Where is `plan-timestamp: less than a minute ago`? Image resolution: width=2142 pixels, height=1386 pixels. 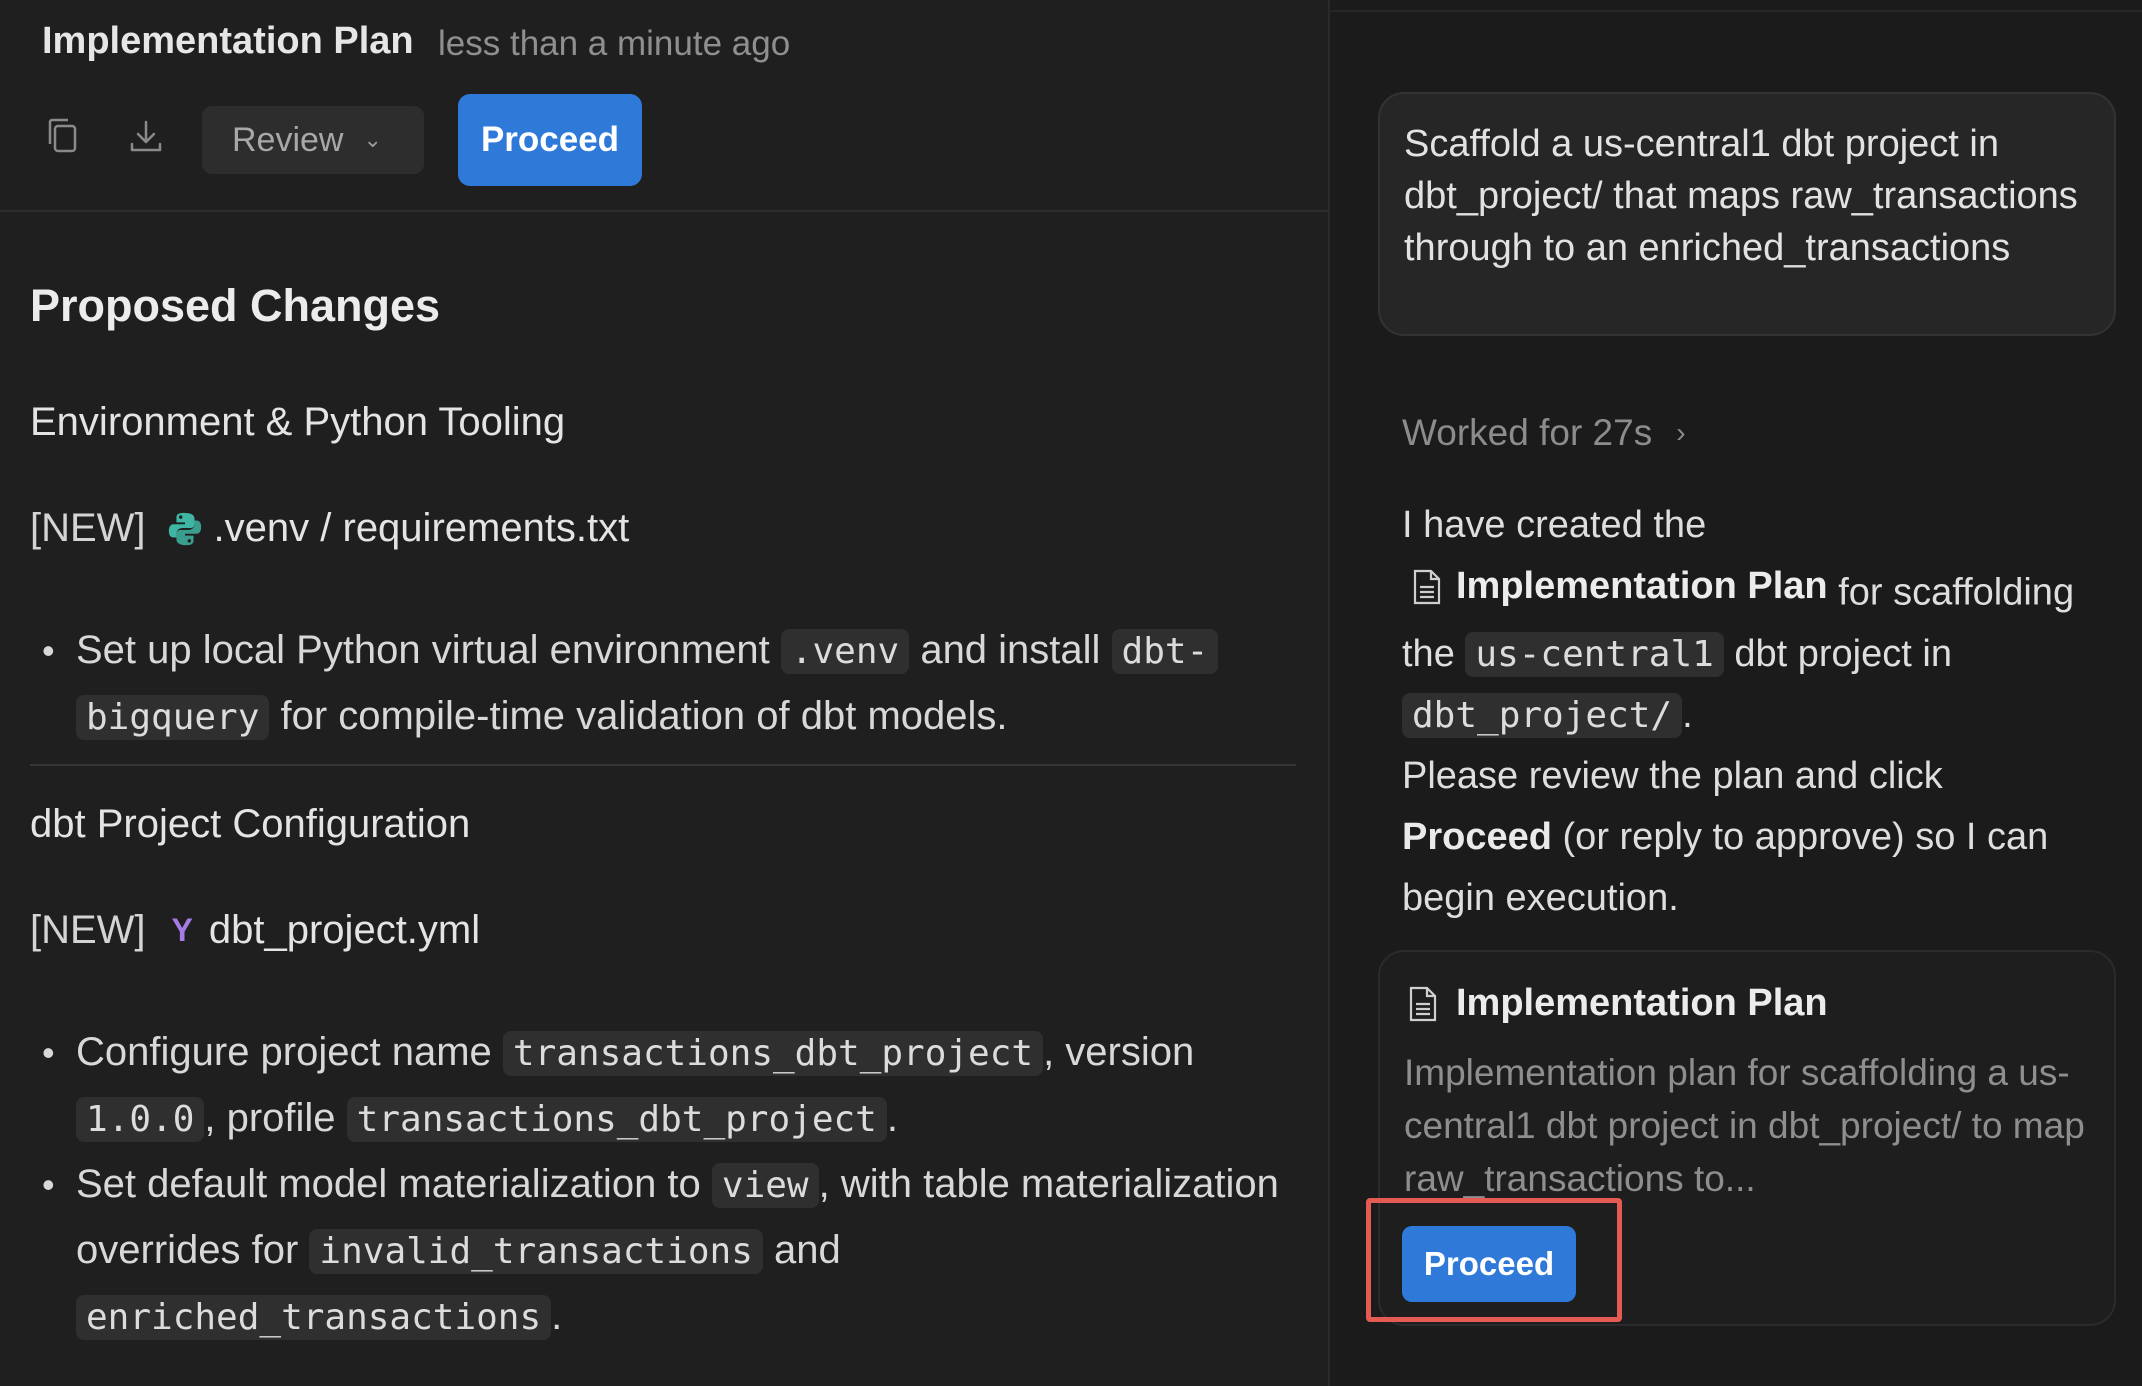 plan-timestamp: less than a minute ago is located at coordinates (614, 43).